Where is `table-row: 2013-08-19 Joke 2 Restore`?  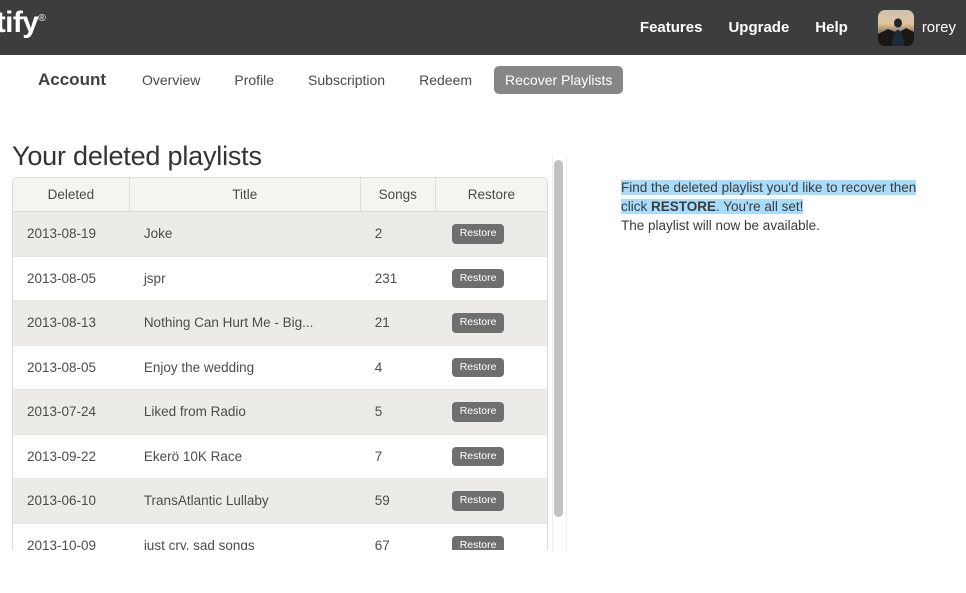
table-row: 2013-08-19 Joke 2 Restore is located at coordinates (280, 234).